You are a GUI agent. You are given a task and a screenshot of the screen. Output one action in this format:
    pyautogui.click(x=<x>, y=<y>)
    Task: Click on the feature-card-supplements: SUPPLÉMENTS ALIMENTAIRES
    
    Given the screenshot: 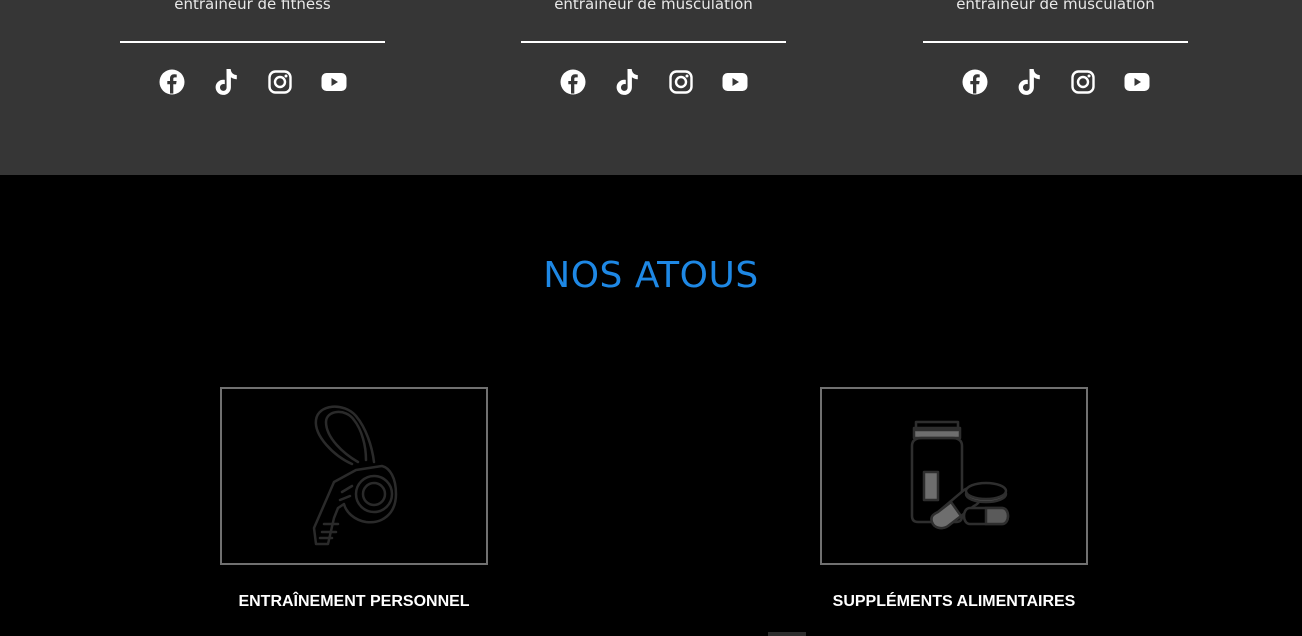 What is the action you would take?
    pyautogui.click(x=954, y=498)
    